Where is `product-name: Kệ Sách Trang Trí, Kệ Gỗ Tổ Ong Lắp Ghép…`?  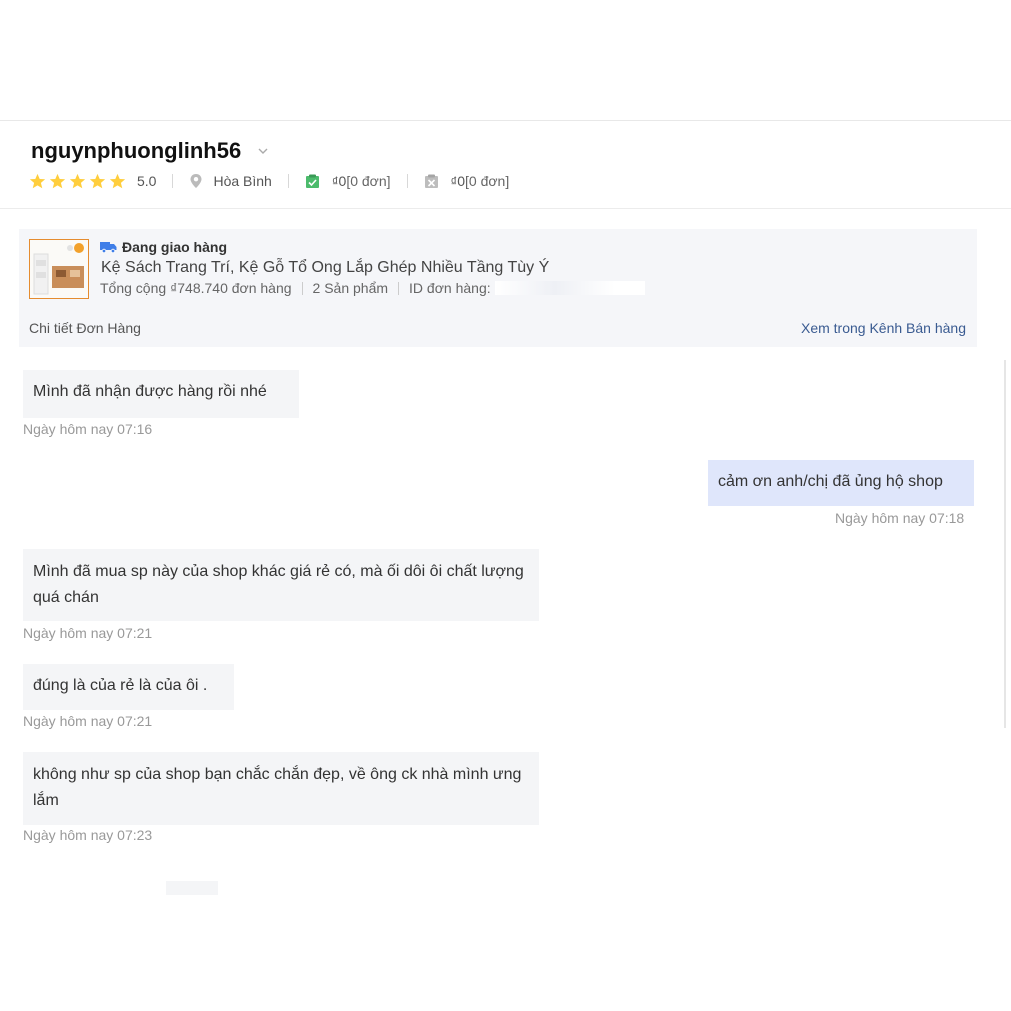 product-name: Kệ Sách Trang Trí, Kệ Gỗ Tổ Ong Lắp Ghép… is located at coordinates (325, 268).